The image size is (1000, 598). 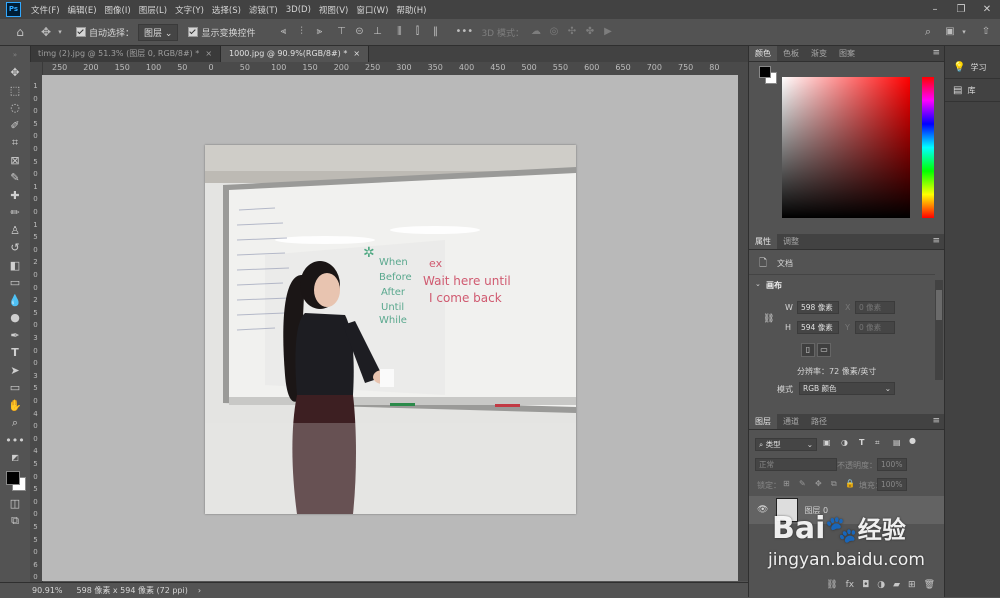 What do you see at coordinates (786, 444) in the screenshot?
I see `layer-filter-dropdown: ⌕ 类型 ⌄` at bounding box center [786, 444].